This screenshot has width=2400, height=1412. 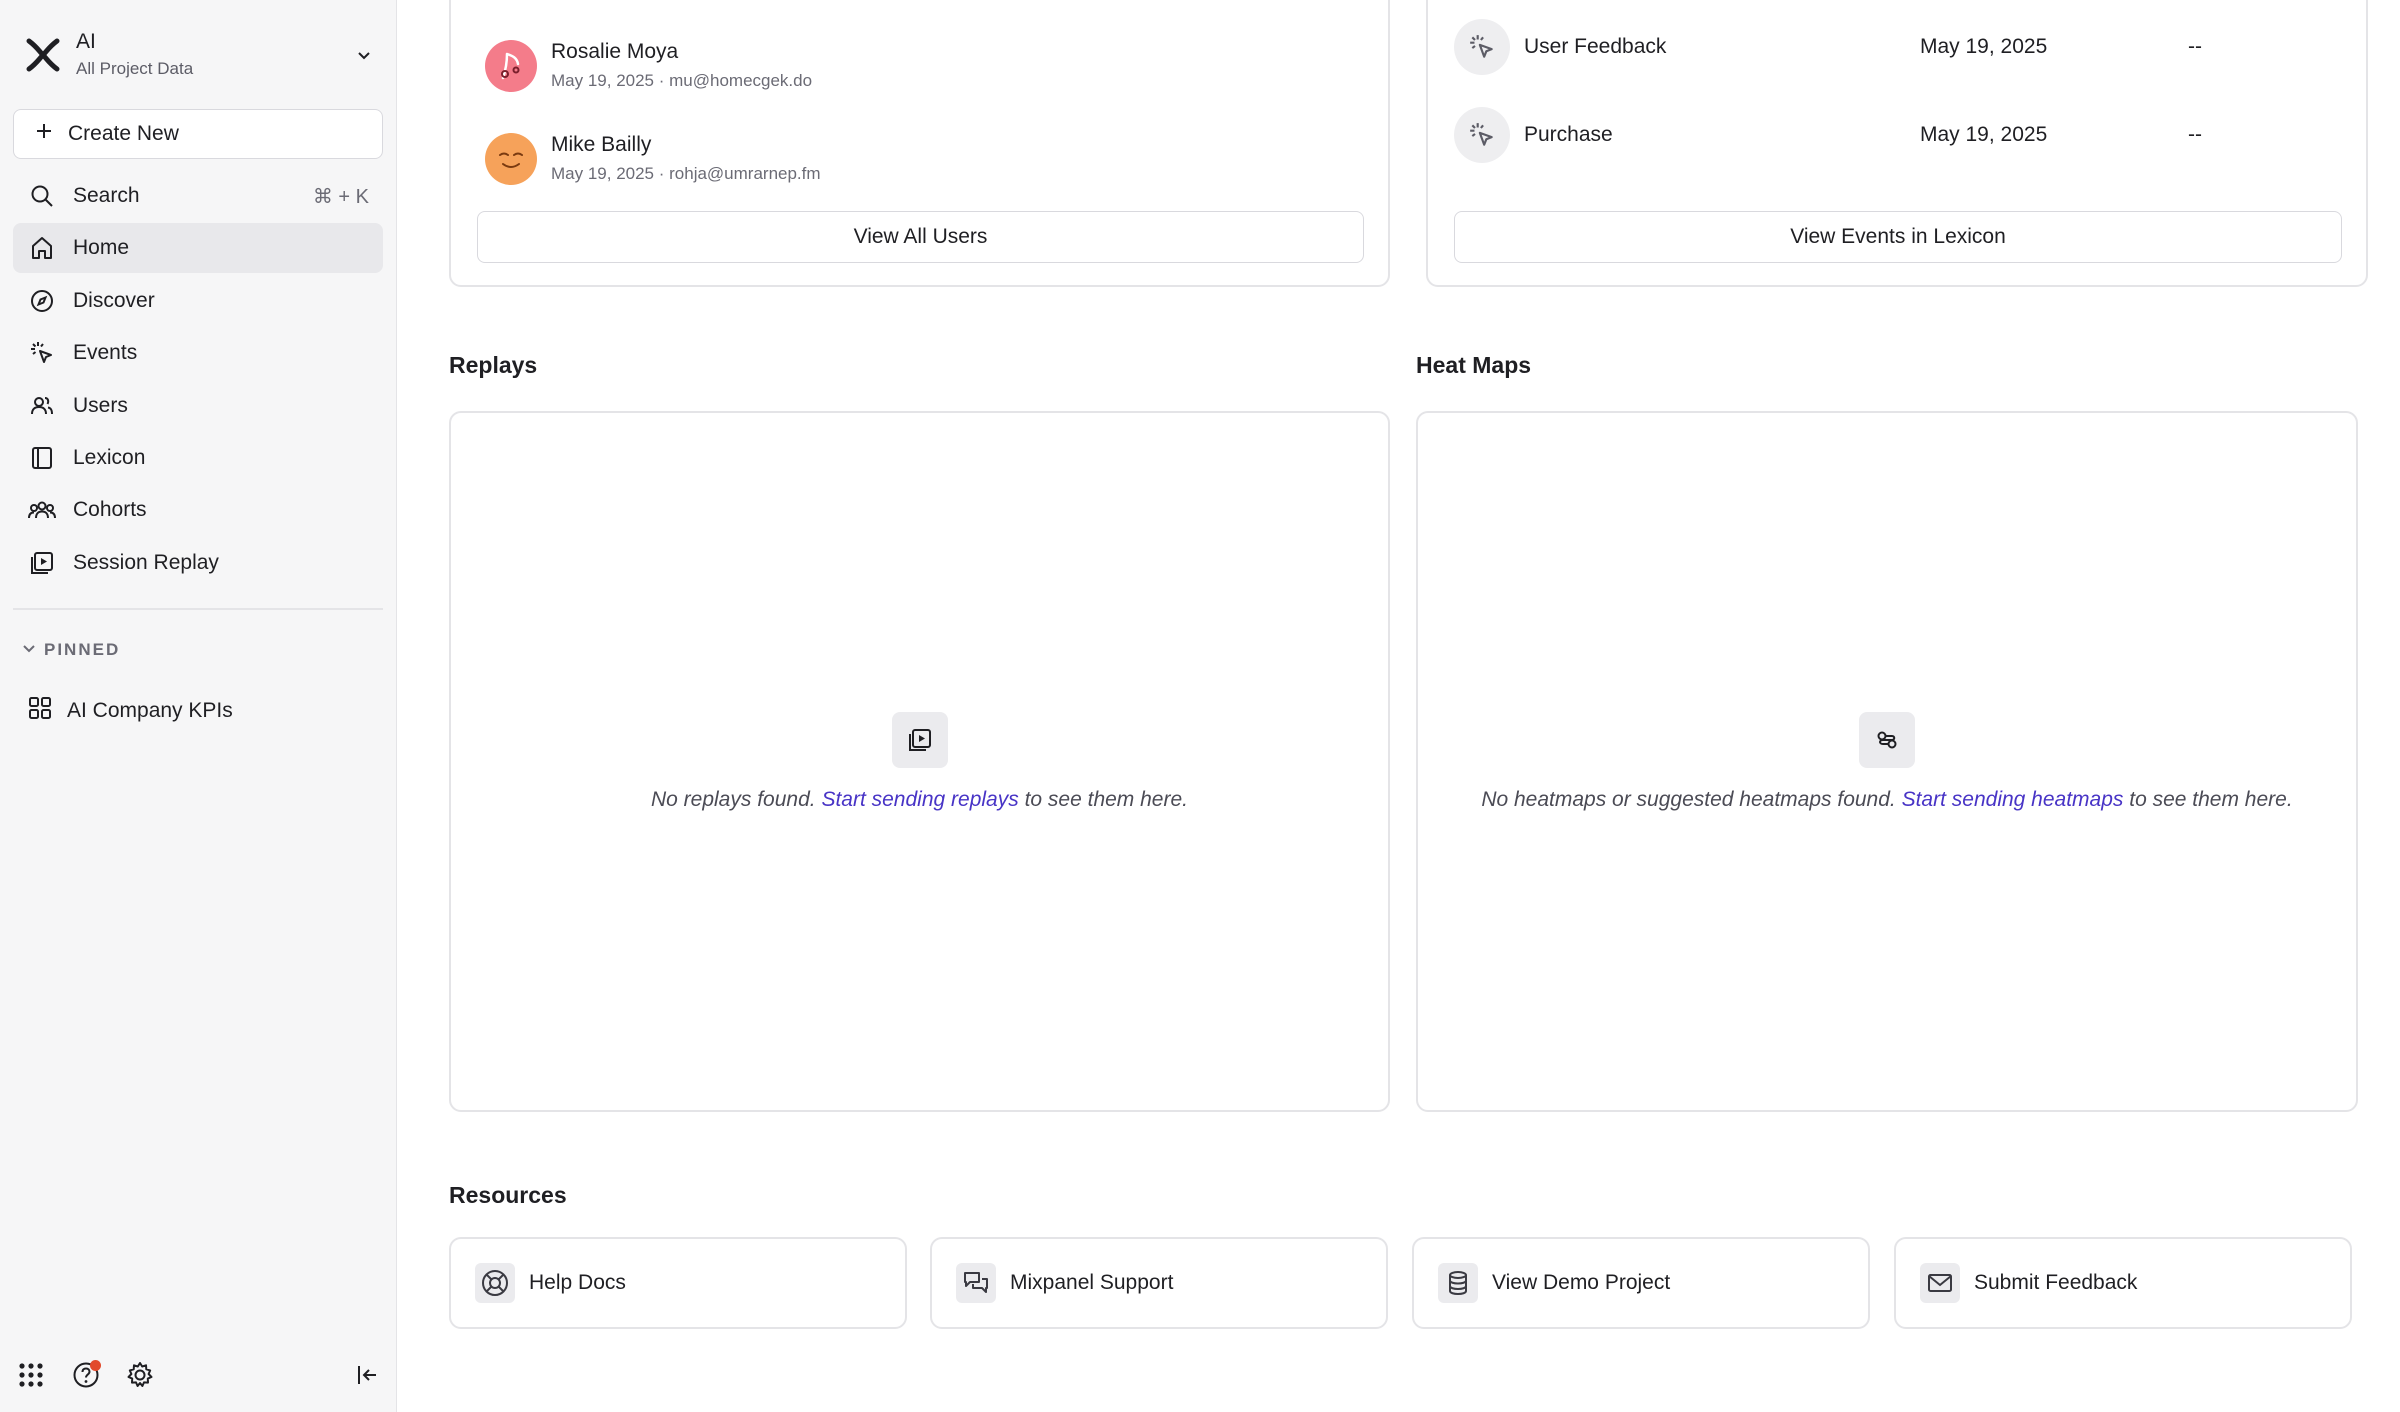 I want to click on heatmaps-title: Heat Maps, so click(x=1474, y=365).